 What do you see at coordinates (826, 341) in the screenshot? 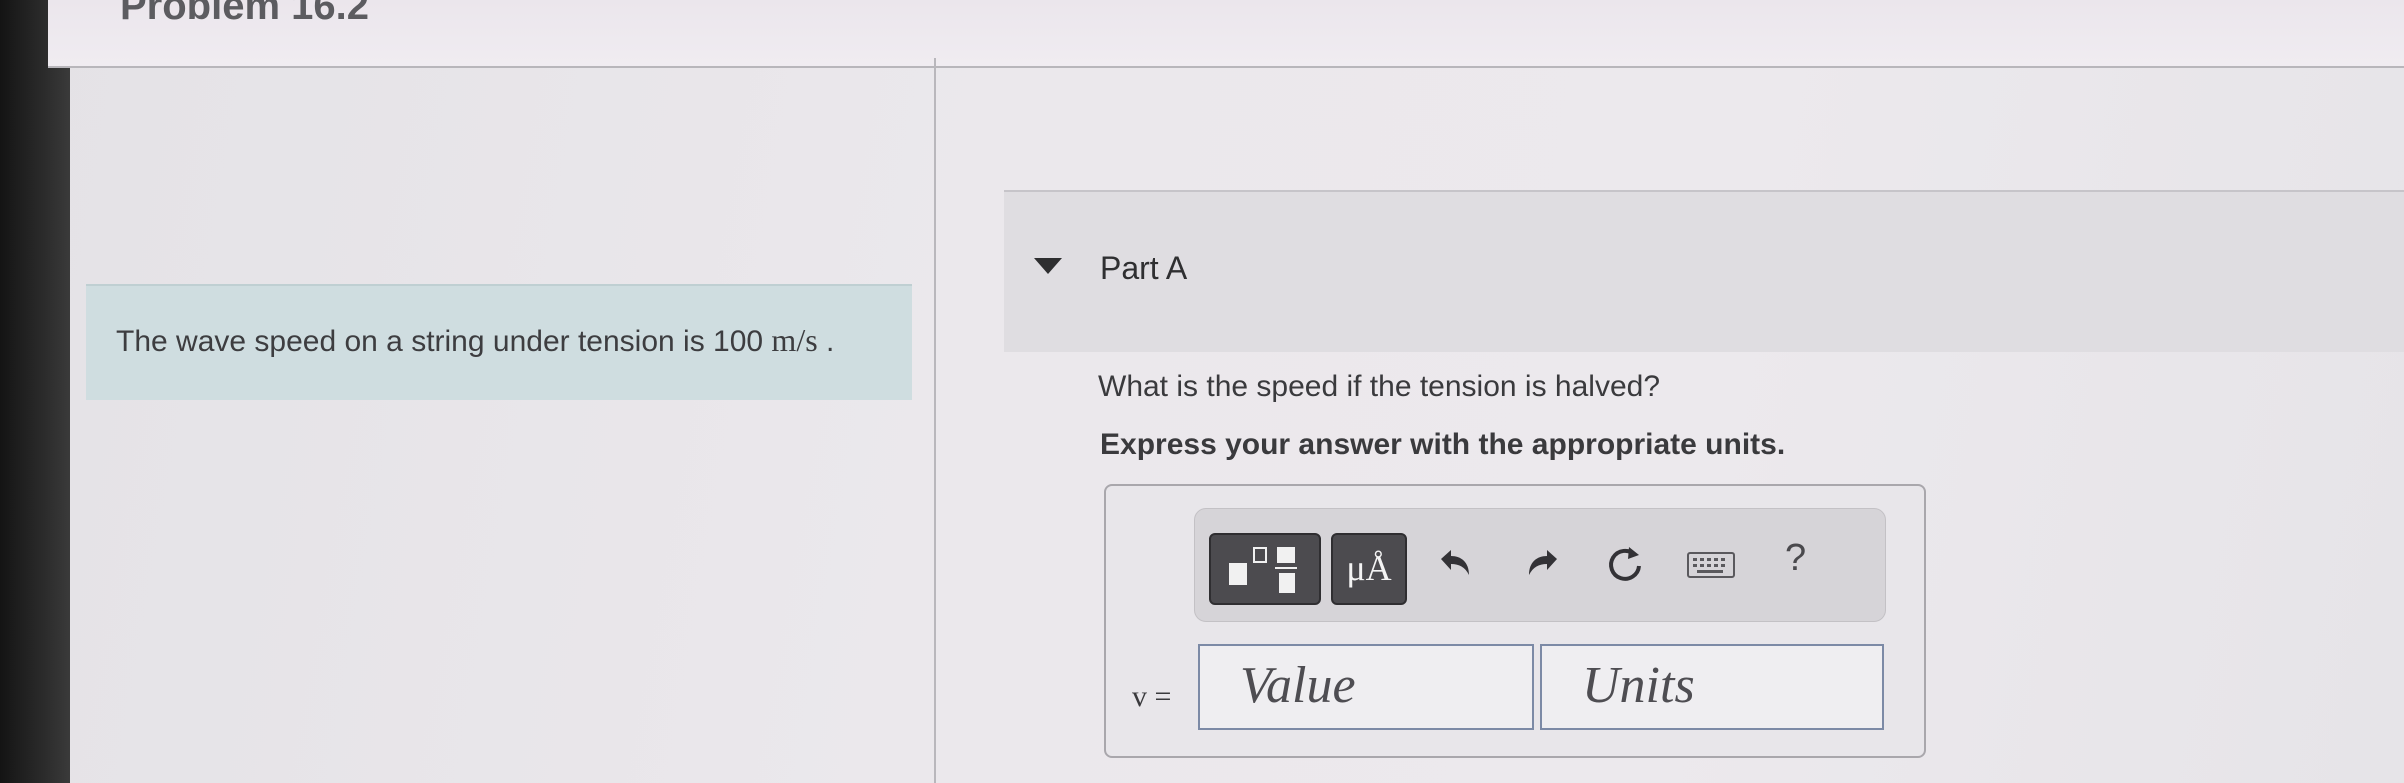
I see `statement-suffix: .` at bounding box center [826, 341].